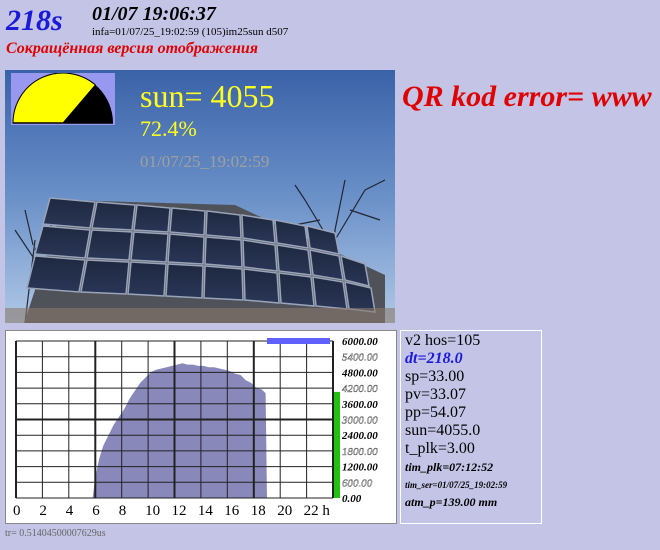  I want to click on current-datetime: 01/07 19:06:37, so click(154, 14).